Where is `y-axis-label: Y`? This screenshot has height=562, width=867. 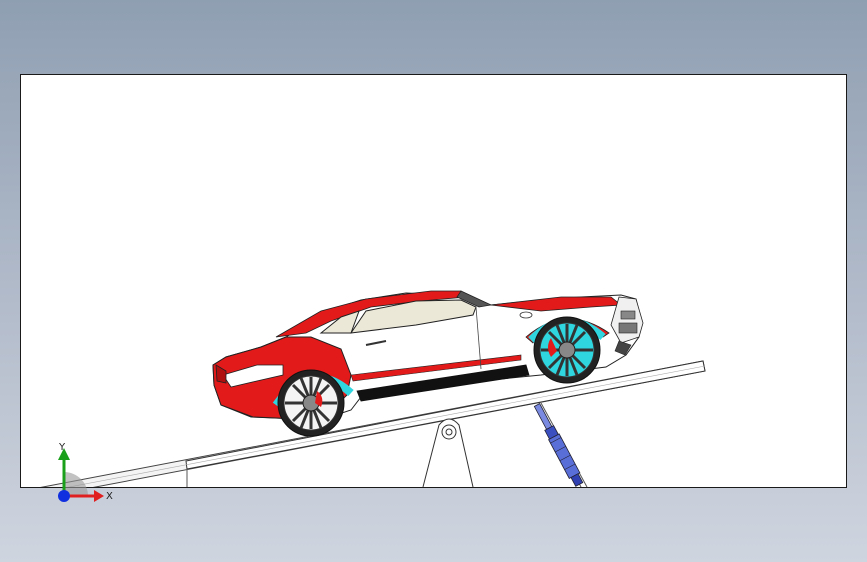 y-axis-label: Y is located at coordinates (62, 447).